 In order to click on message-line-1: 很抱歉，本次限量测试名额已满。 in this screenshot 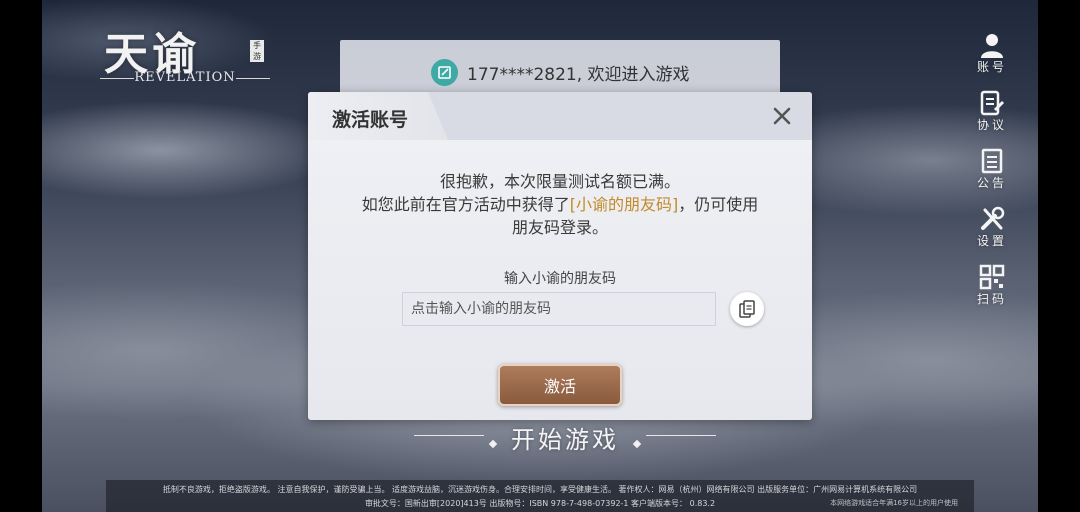, I will do `click(559, 181)`.